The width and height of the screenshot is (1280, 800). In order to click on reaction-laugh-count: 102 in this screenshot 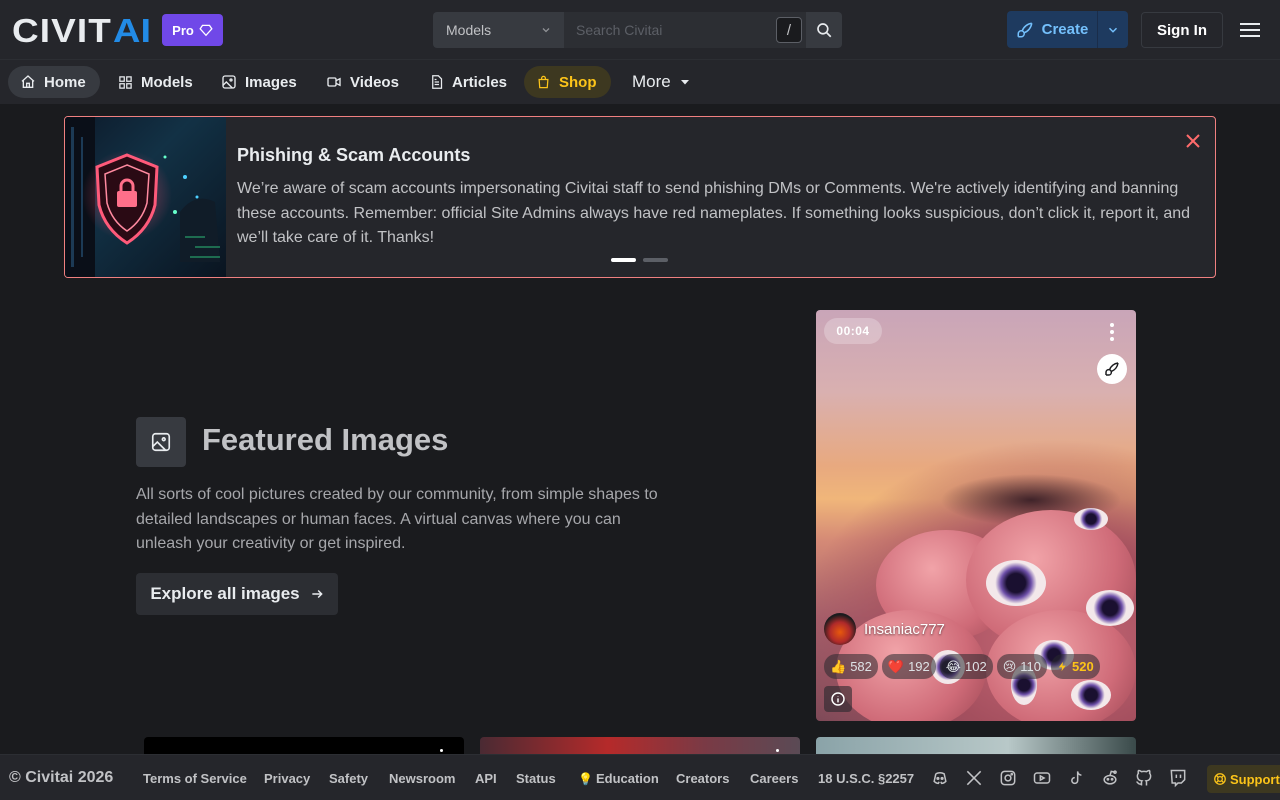, I will do `click(975, 666)`.